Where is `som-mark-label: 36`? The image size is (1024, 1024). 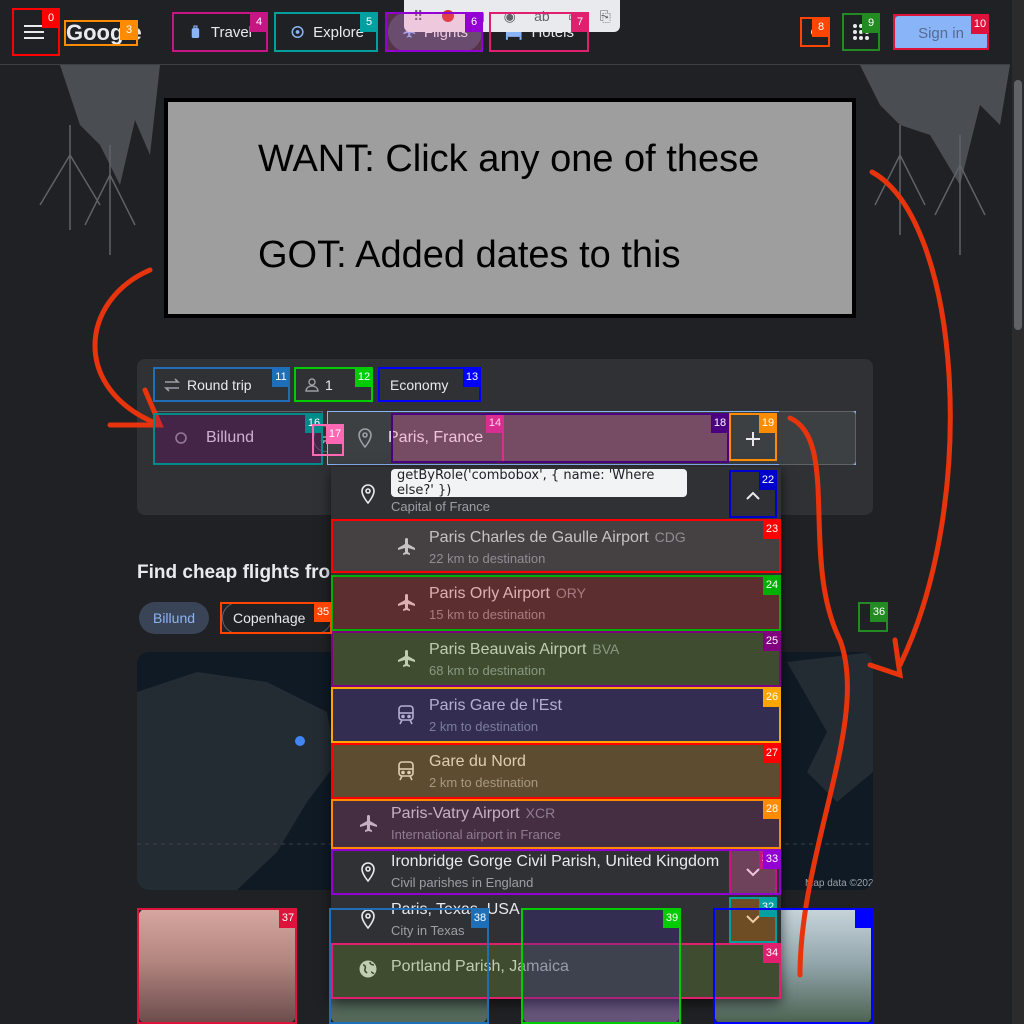 som-mark-label: 36 is located at coordinates (879, 612).